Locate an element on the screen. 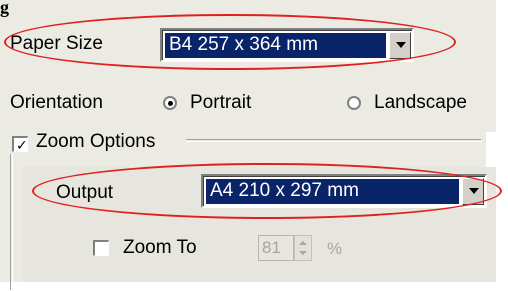 The image size is (508, 291). spin-up-icon is located at coordinates (303, 243).